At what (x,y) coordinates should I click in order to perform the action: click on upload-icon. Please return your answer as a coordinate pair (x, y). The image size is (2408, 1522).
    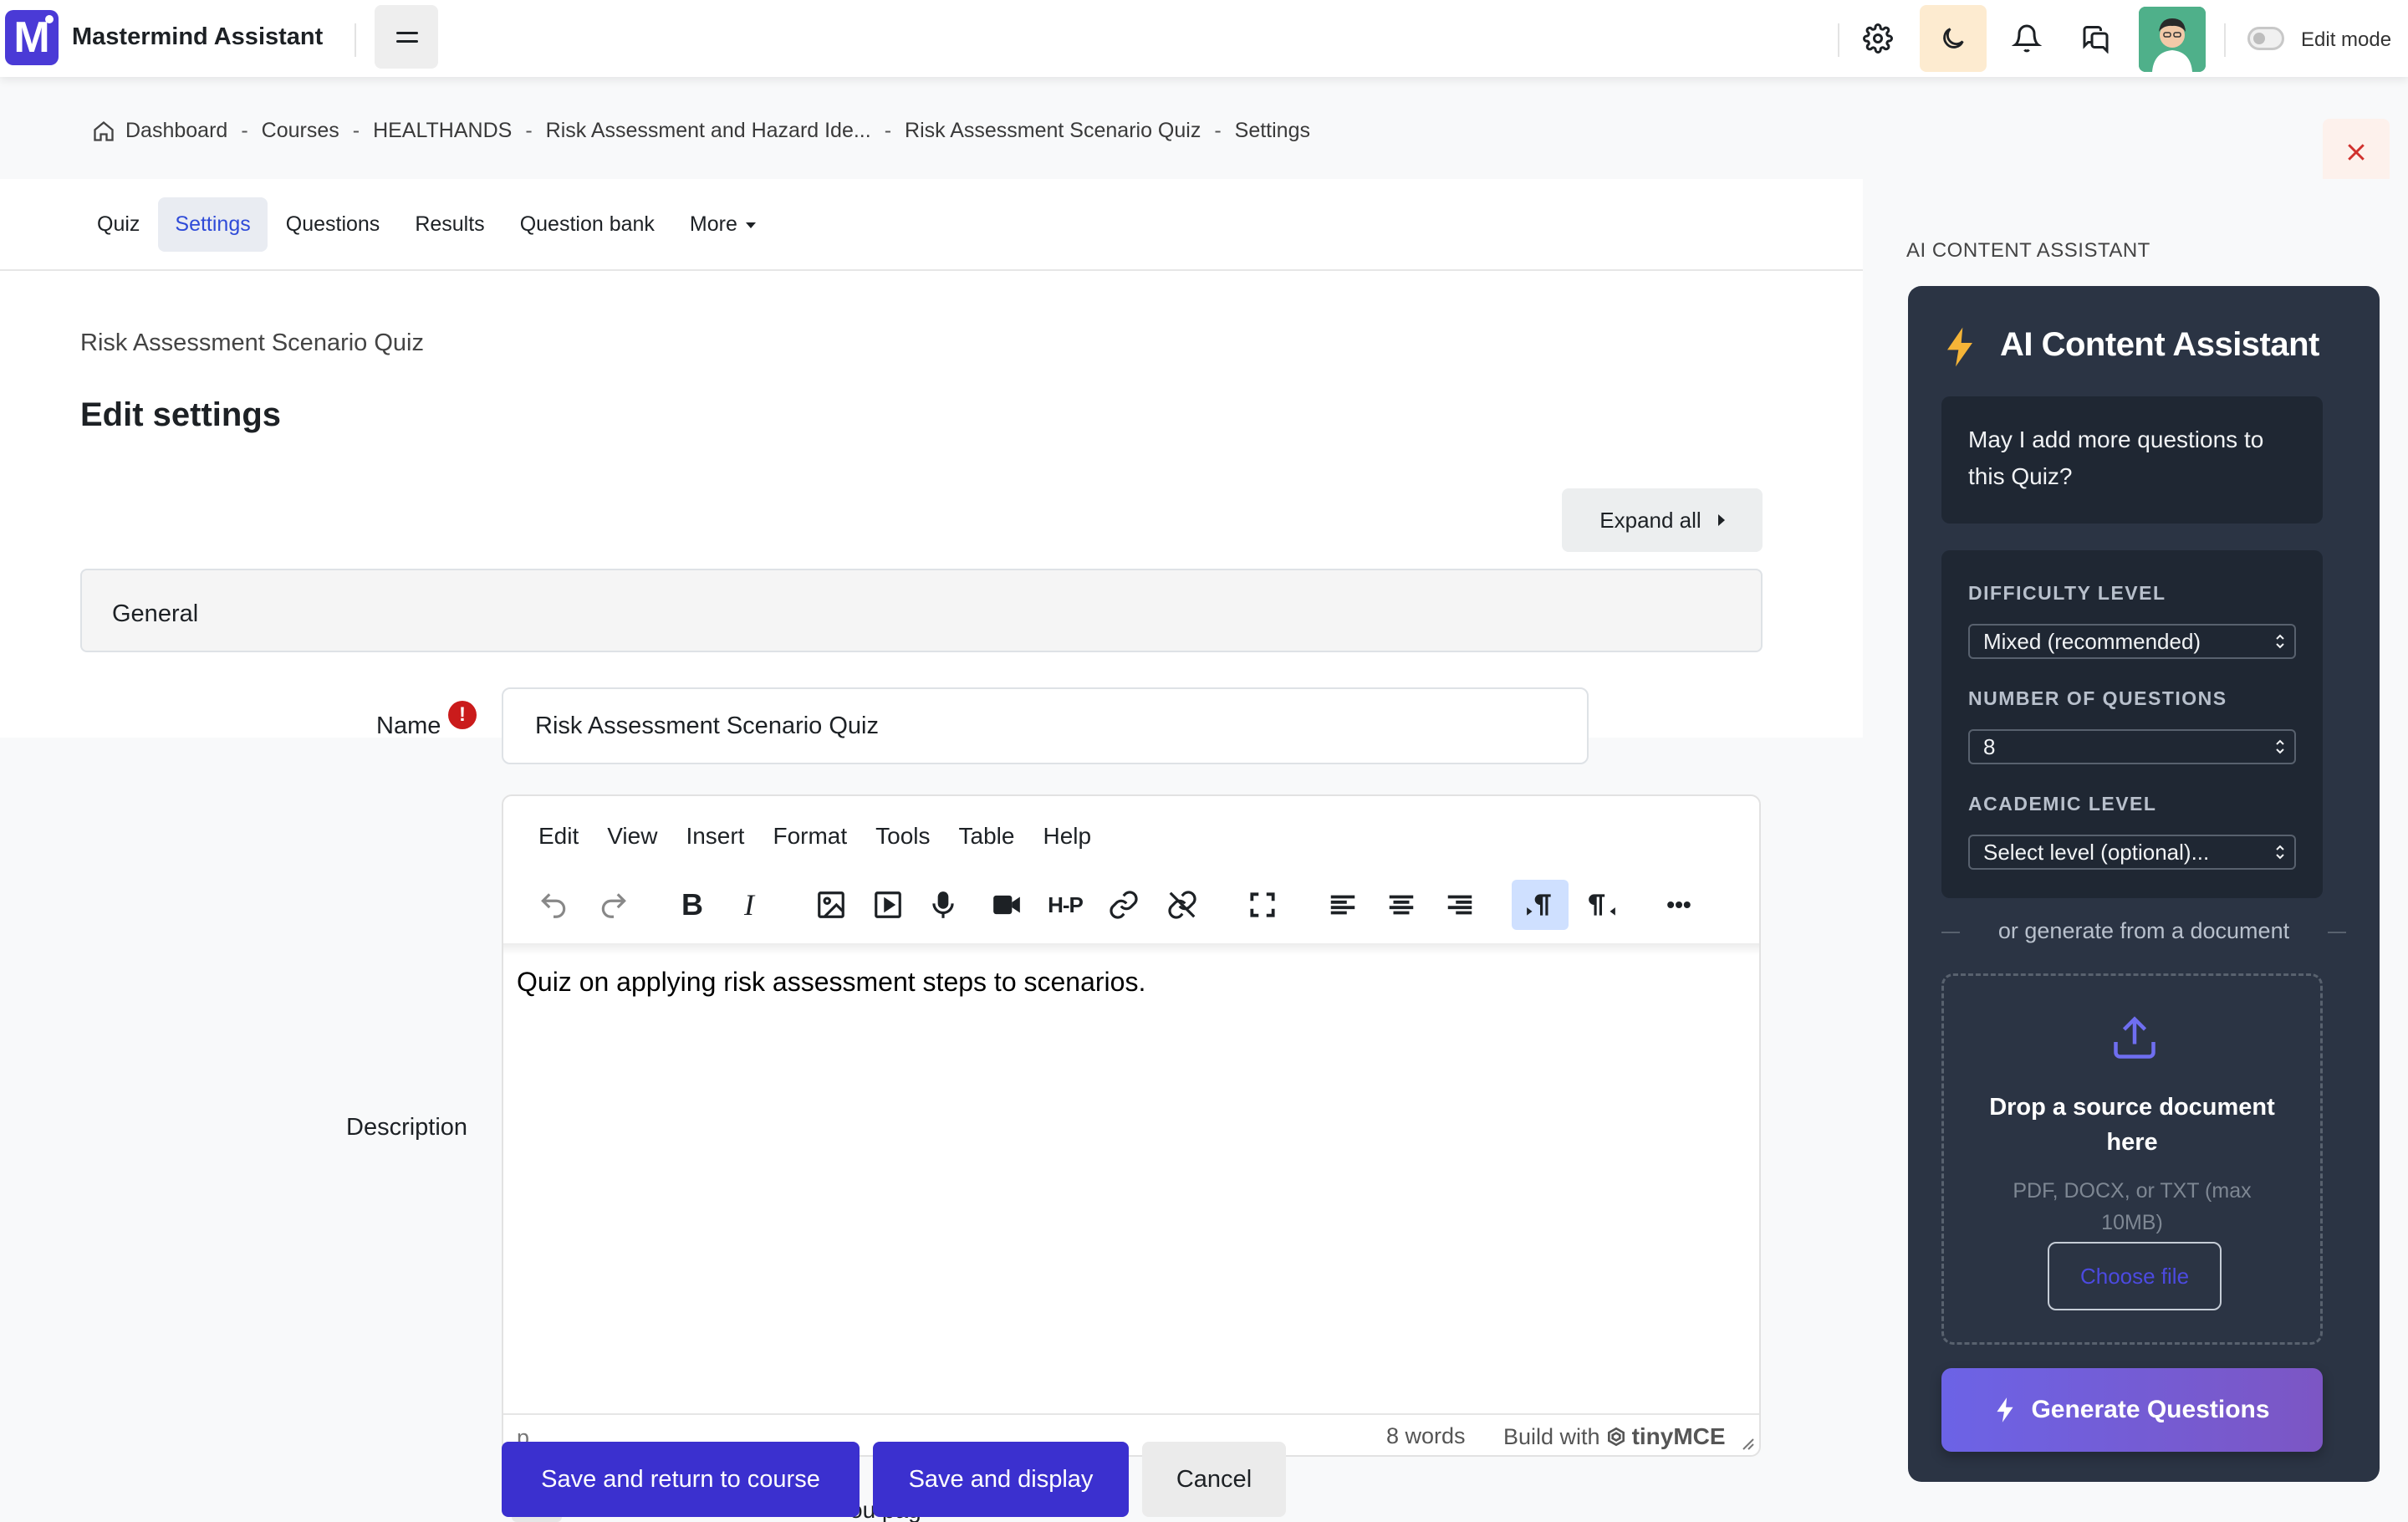
    Looking at the image, I should click on (2135, 1037).